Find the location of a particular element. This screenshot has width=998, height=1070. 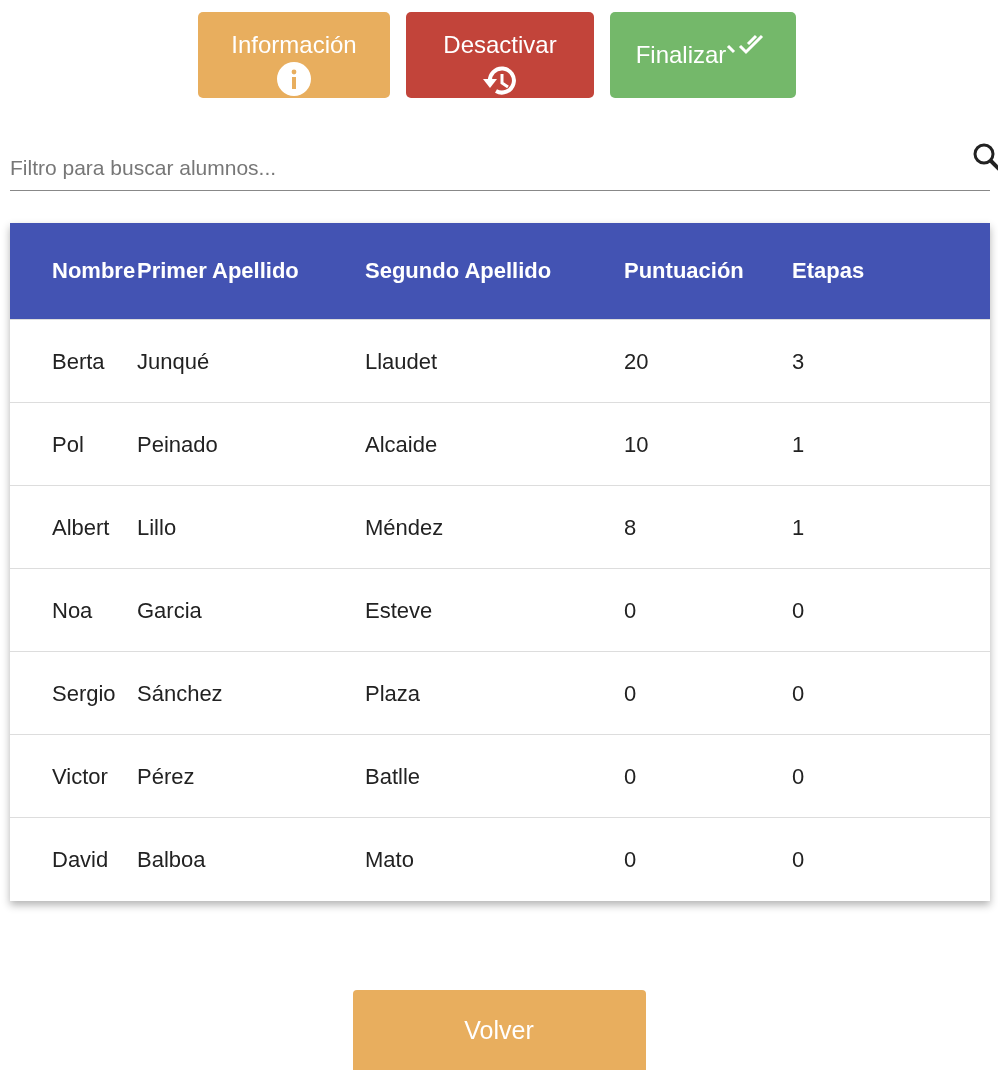

table-cell: Junqué is located at coordinates (251, 361).